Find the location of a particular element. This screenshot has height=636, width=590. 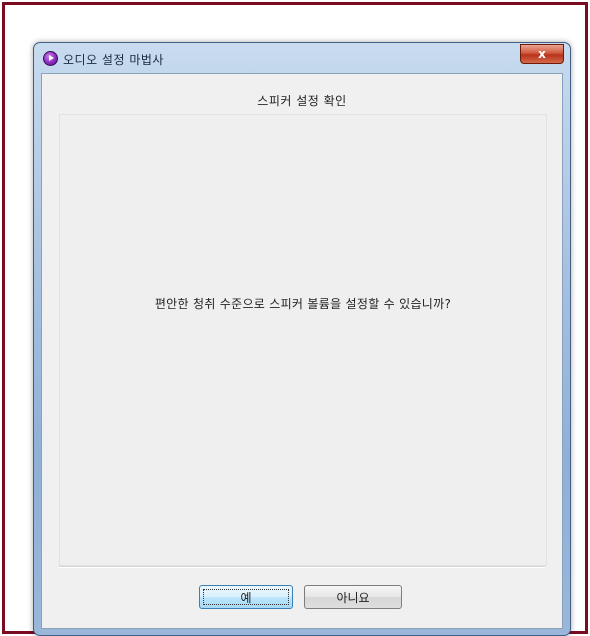

title-bar: 오디오 설정 마법사 x is located at coordinates (302, 58).